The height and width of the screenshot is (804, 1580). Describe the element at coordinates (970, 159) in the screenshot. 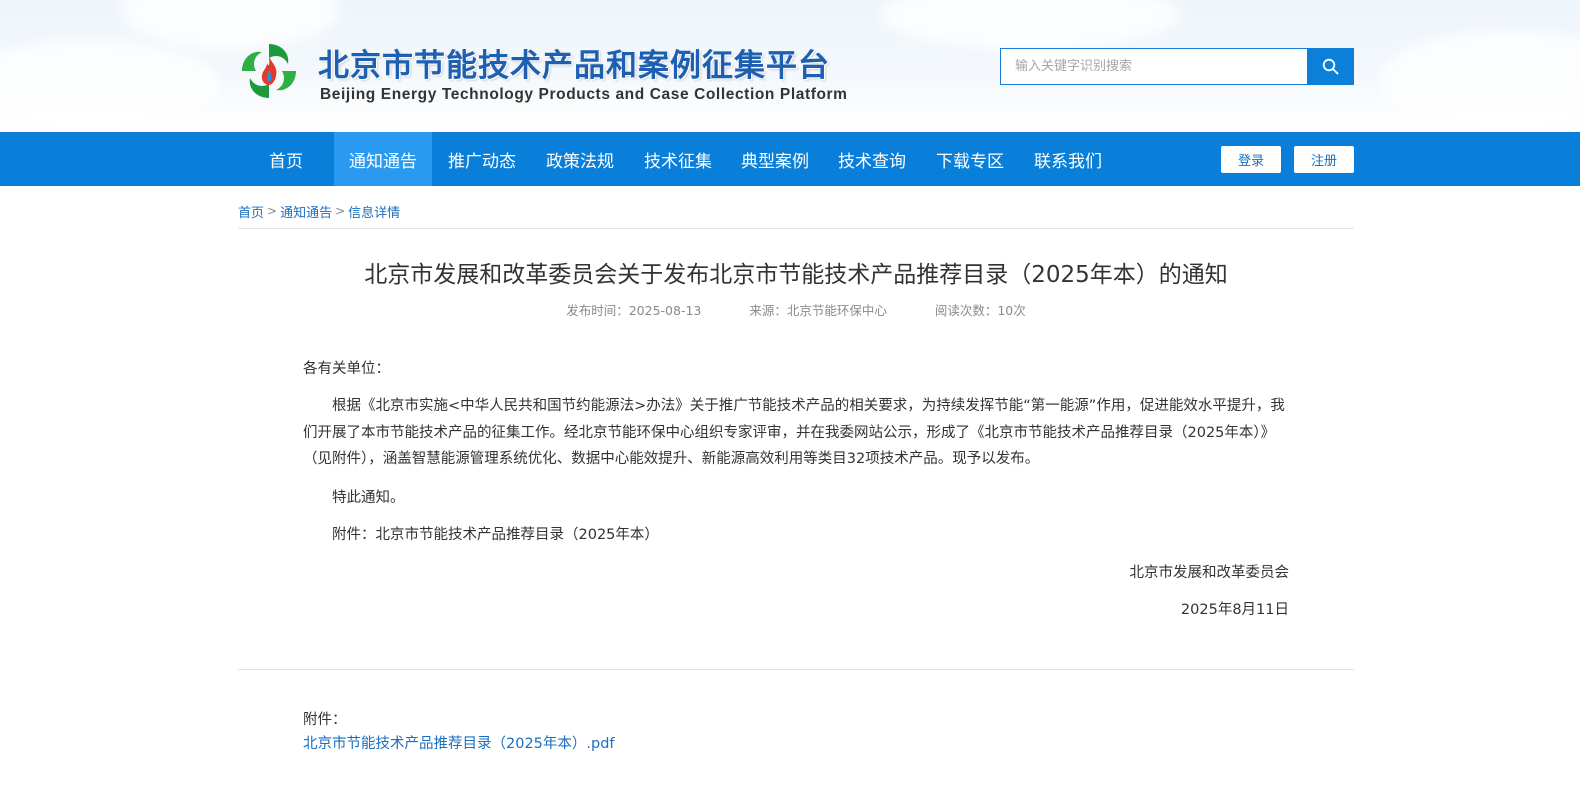

I see `nav-item-downloads: 下载专区` at that location.